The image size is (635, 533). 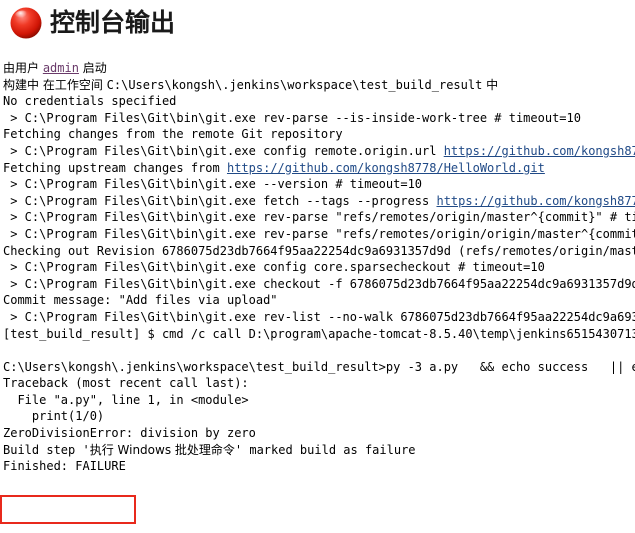 What do you see at coordinates (90, 101) in the screenshot?
I see `line-no-credentials: No credentials specified` at bounding box center [90, 101].